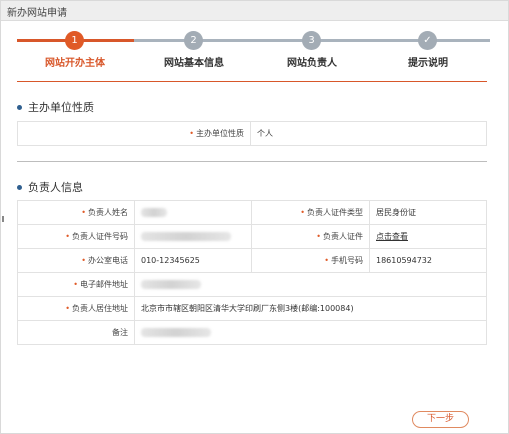 The height and width of the screenshot is (434, 509). What do you see at coordinates (440, 419) in the screenshot?
I see `next-step-button: 下一步` at bounding box center [440, 419].